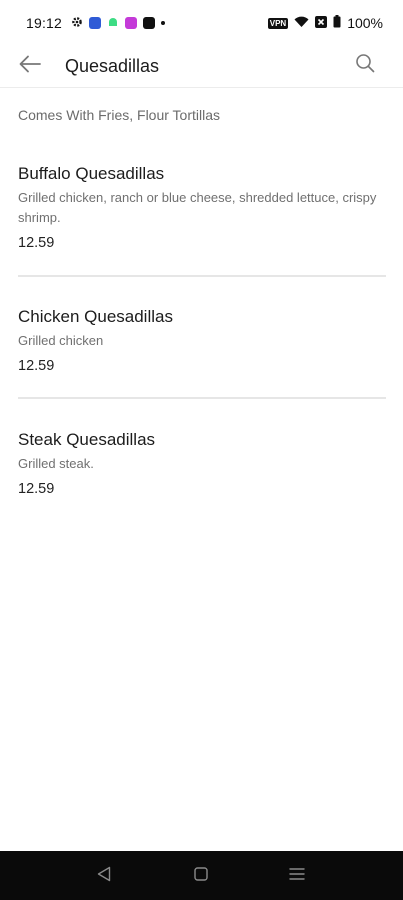 This screenshot has height=900, width=403. What do you see at coordinates (201, 67) in the screenshot?
I see `app-bar: Quesadillas` at bounding box center [201, 67].